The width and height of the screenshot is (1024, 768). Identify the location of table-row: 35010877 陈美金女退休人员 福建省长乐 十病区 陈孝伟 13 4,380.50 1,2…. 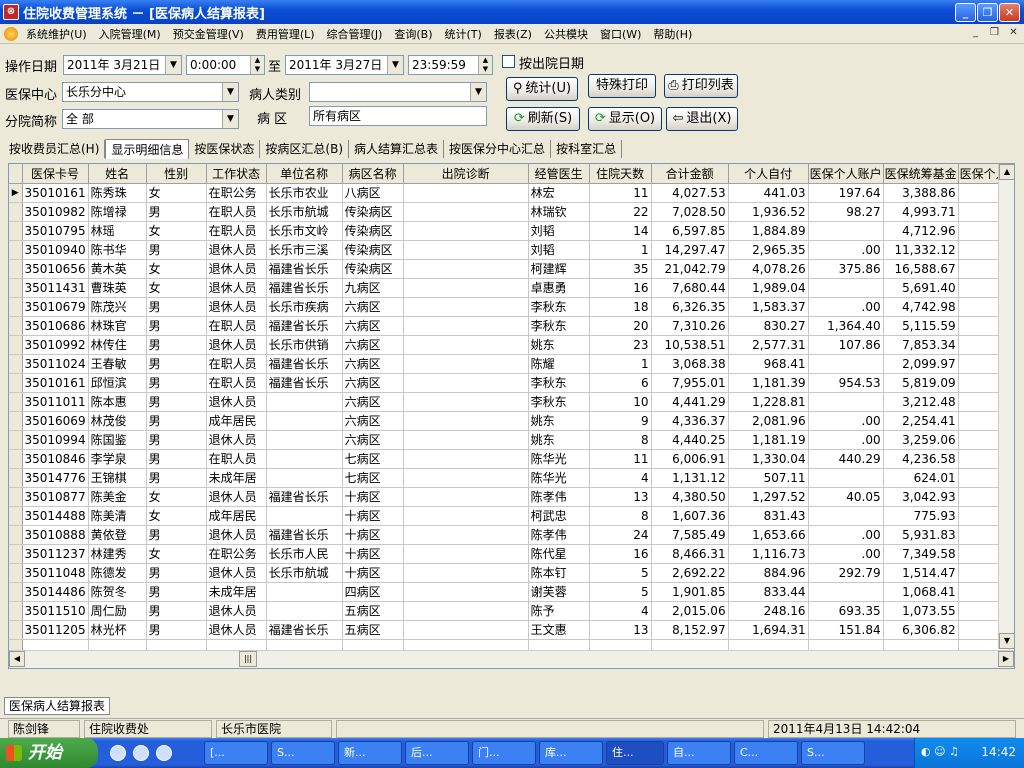
(509, 497).